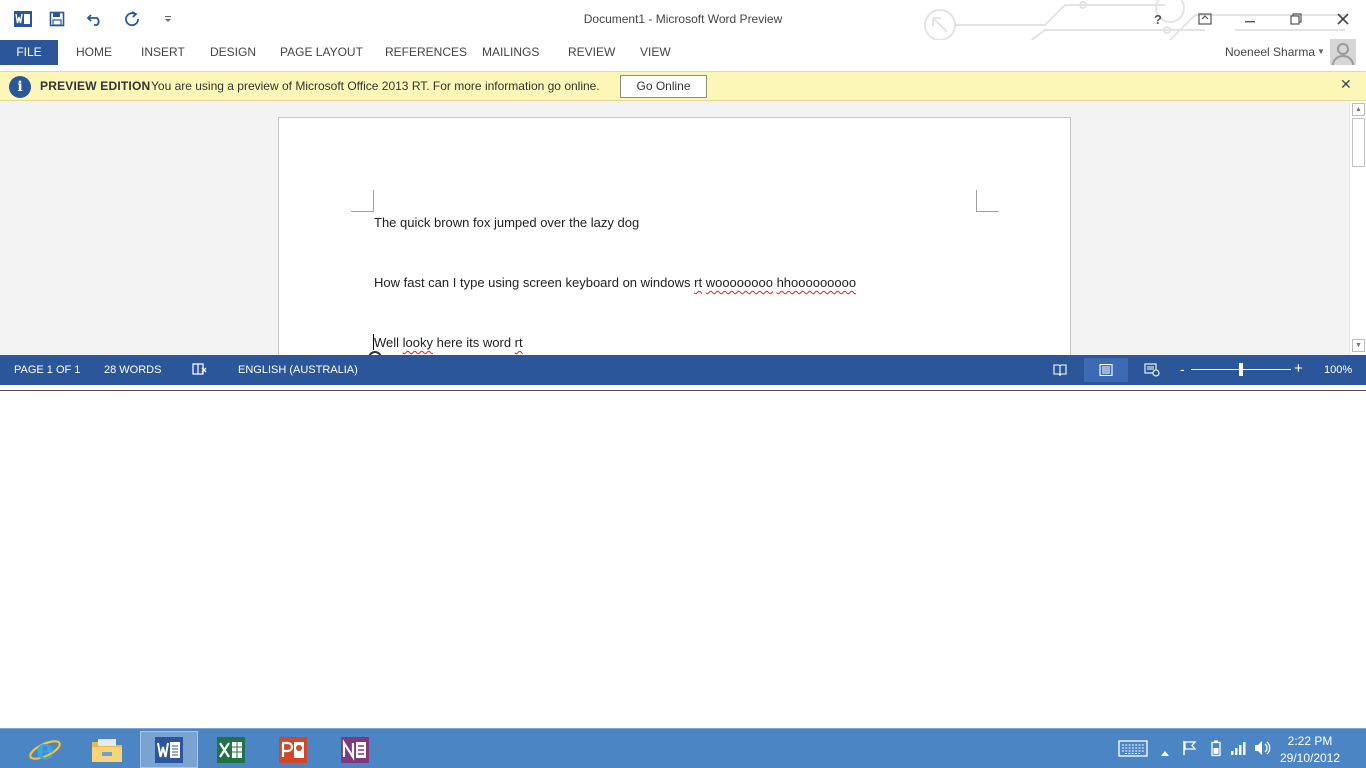  Describe the element at coordinates (1158, 19) in the screenshot. I see `help-icon: ?` at that location.